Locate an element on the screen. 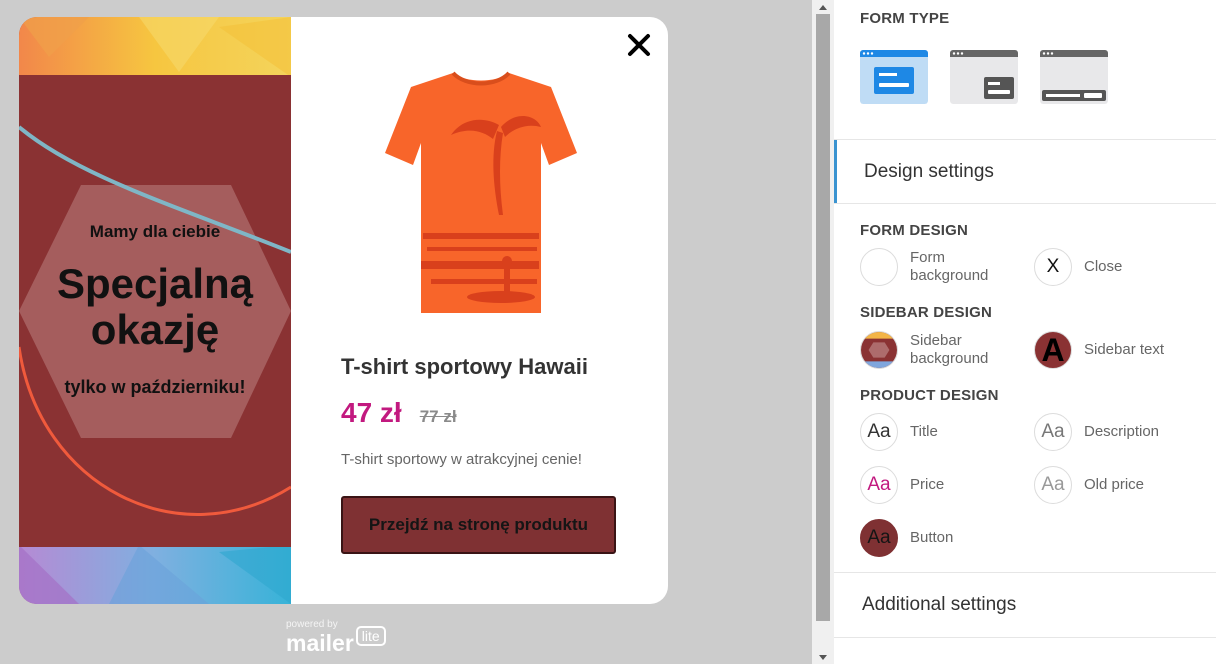  form-type-selector is located at coordinates (984, 77).